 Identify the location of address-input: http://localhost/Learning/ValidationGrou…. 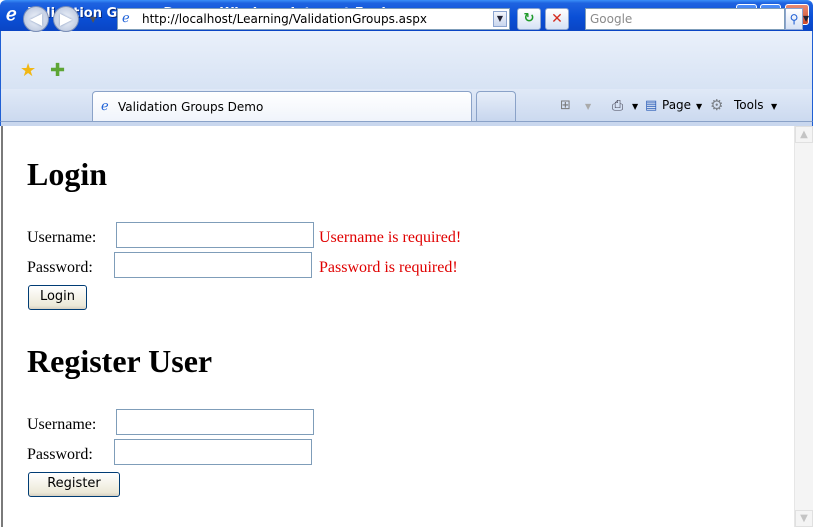
(284, 19).